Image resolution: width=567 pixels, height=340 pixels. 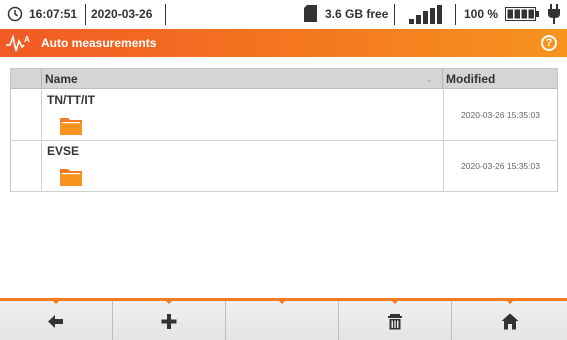 I want to click on delete-button, so click(x=395, y=320).